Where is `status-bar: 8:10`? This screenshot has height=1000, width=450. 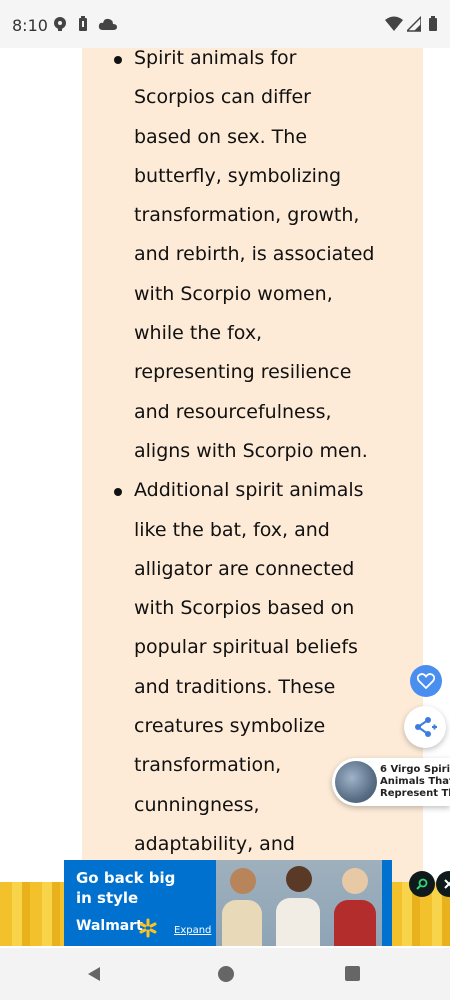
status-bar: 8:10 is located at coordinates (225, 24).